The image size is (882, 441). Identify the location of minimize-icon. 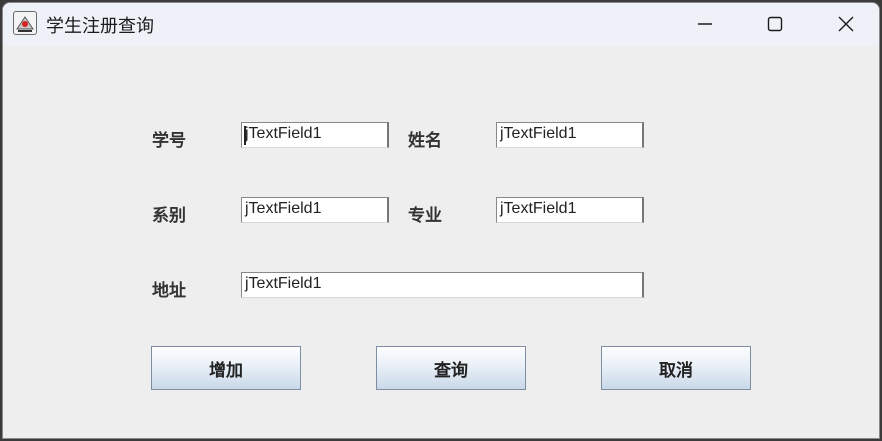
(705, 24).